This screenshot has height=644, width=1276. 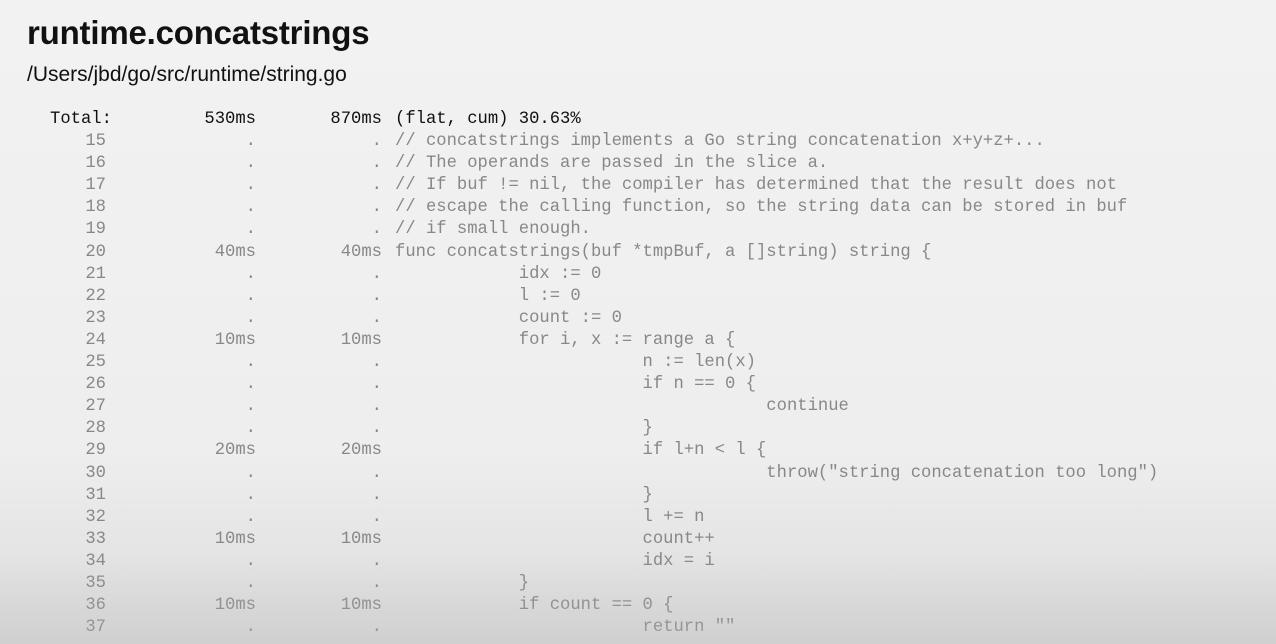 What do you see at coordinates (550, 517) in the screenshot?
I see `code-text: l += n` at bounding box center [550, 517].